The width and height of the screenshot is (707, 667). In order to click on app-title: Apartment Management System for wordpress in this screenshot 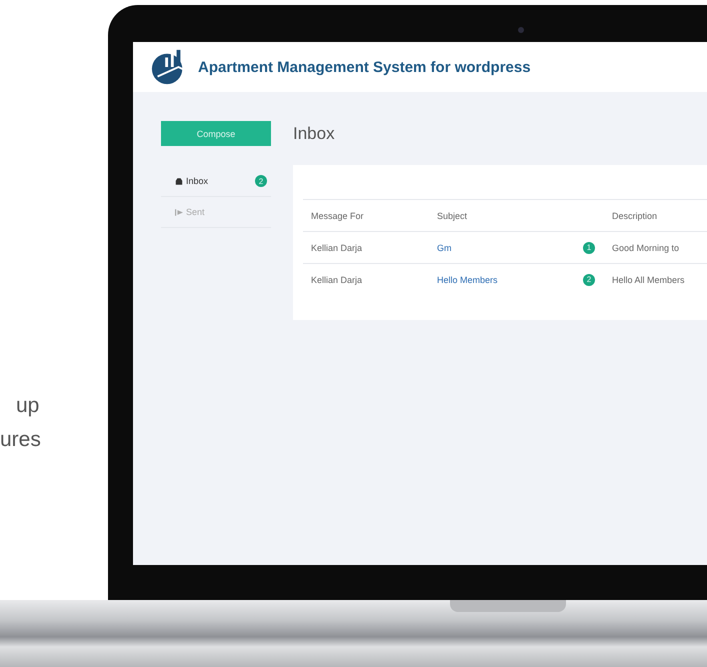, I will do `click(364, 67)`.